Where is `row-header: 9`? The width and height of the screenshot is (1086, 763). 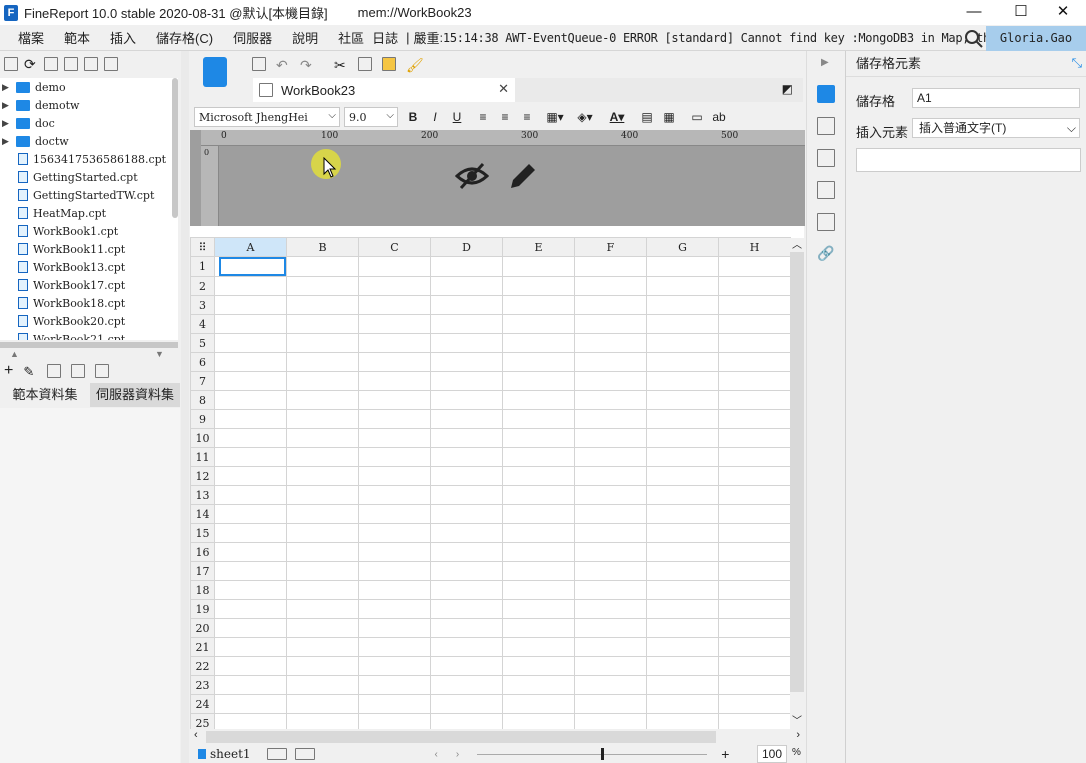
row-header: 9 is located at coordinates (202, 419).